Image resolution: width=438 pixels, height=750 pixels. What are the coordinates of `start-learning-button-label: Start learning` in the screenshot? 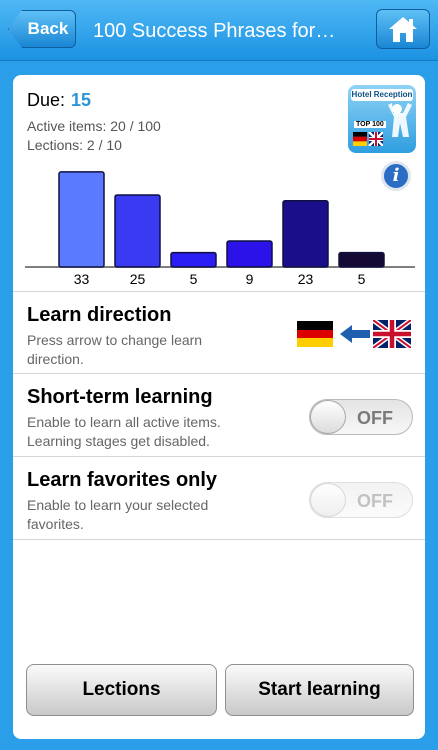 It's located at (319, 689).